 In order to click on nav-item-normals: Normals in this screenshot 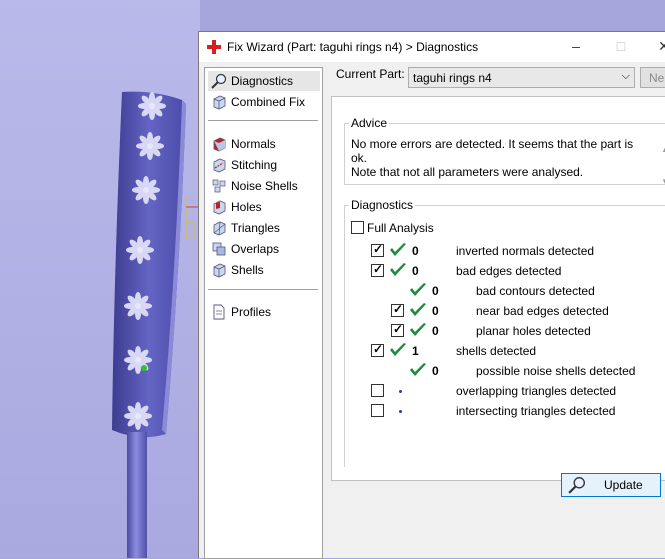, I will do `click(264, 144)`.